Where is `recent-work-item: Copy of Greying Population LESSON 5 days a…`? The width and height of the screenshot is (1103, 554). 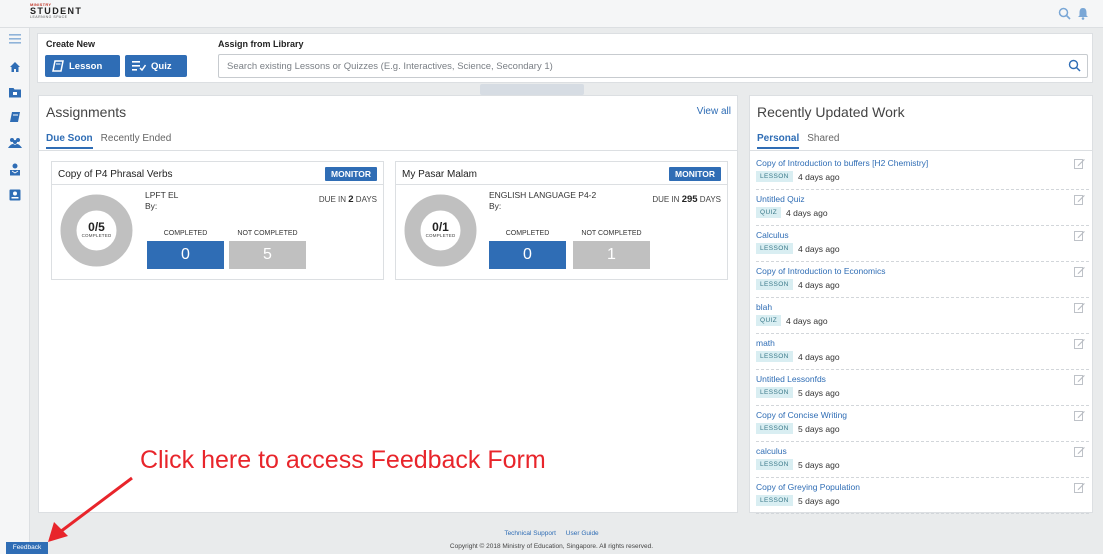 recent-work-item: Copy of Greying Population LESSON 5 days a… is located at coordinates (922, 496).